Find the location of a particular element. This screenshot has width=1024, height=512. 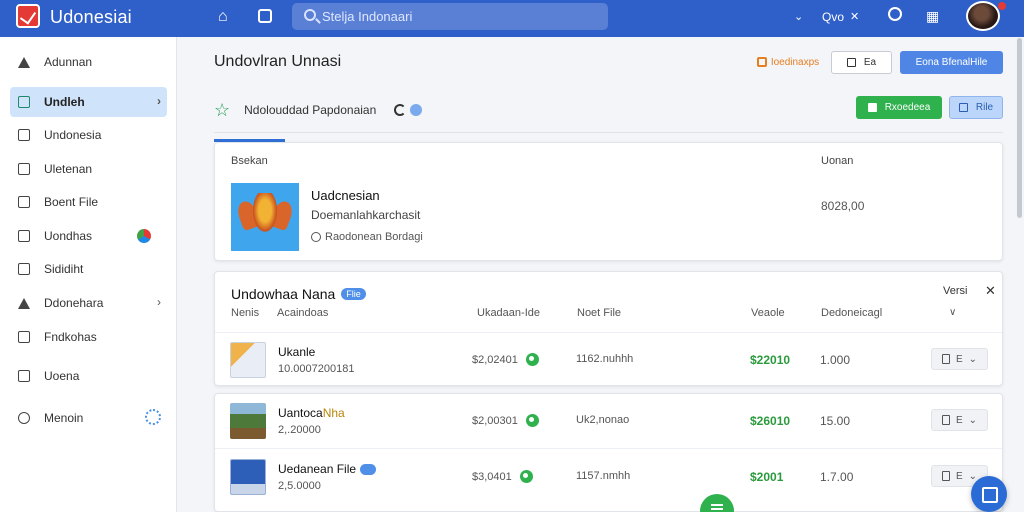

sidebar-item: Uondhas is located at coordinates (88, 236).